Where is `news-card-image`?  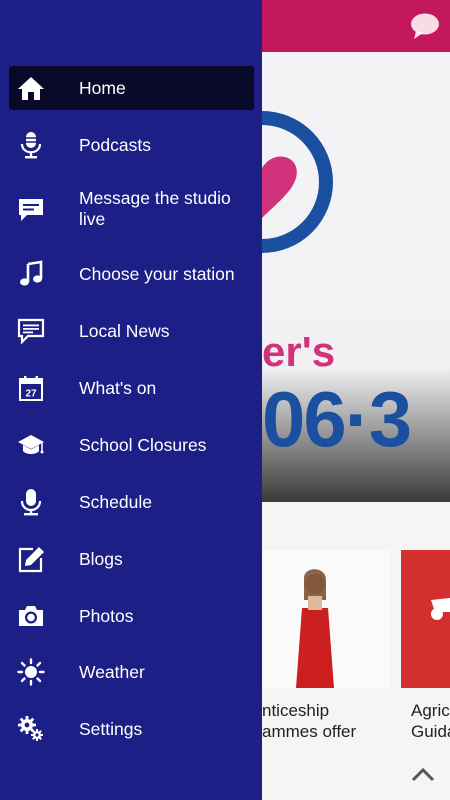
news-card-image is located at coordinates (326, 619).